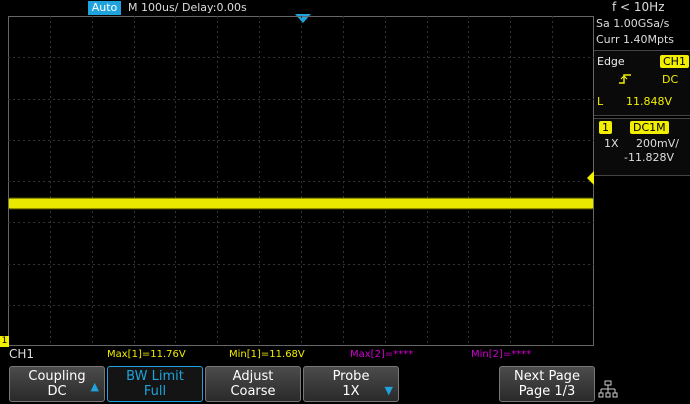  What do you see at coordinates (608, 389) in the screenshot?
I see `network-icon` at bounding box center [608, 389].